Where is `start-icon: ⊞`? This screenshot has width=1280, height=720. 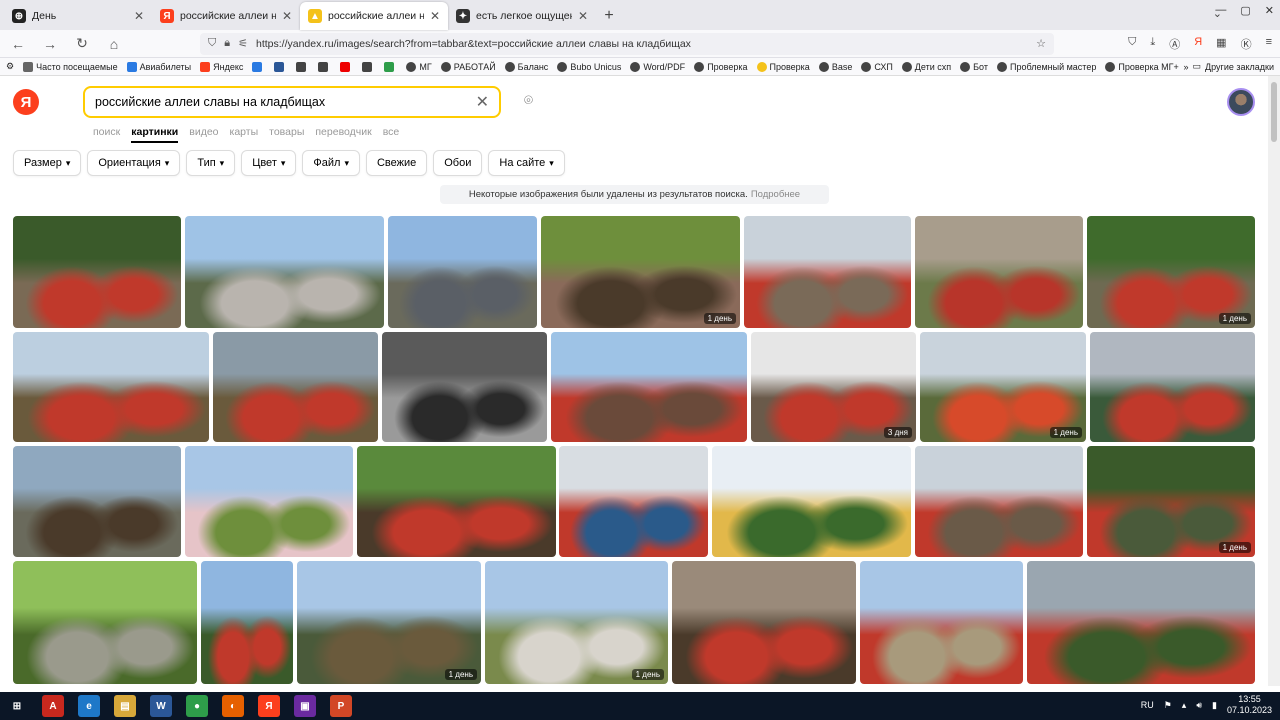
start-icon: ⊞ is located at coordinates (17, 706).